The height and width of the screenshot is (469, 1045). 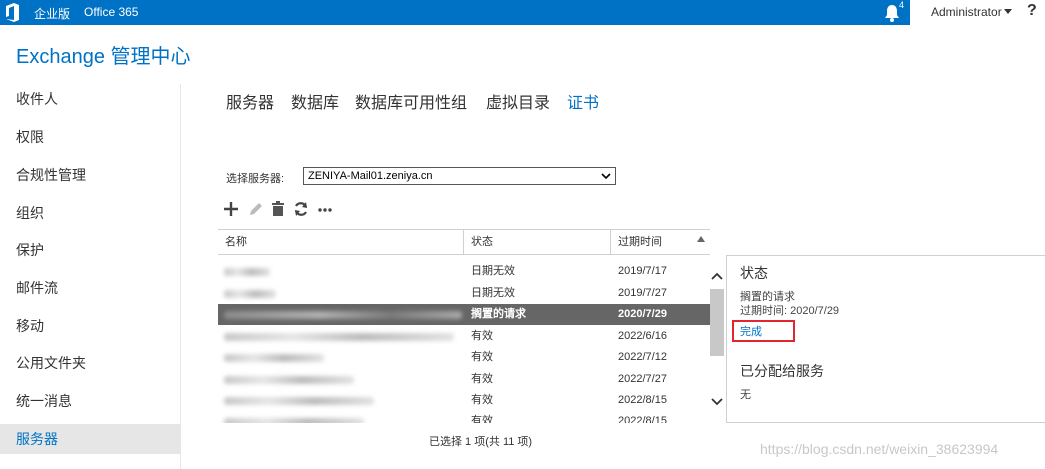 What do you see at coordinates (111, 12) in the screenshot?
I see `office365-link: Office 365` at bounding box center [111, 12].